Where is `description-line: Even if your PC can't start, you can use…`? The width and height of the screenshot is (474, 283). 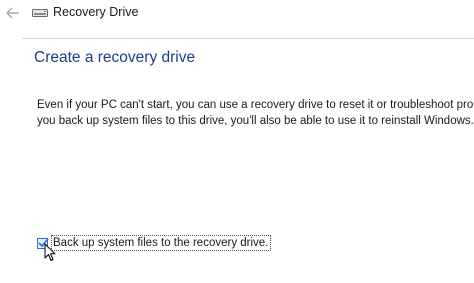 description-line: Even if your PC can't start, you can use… is located at coordinates (255, 105).